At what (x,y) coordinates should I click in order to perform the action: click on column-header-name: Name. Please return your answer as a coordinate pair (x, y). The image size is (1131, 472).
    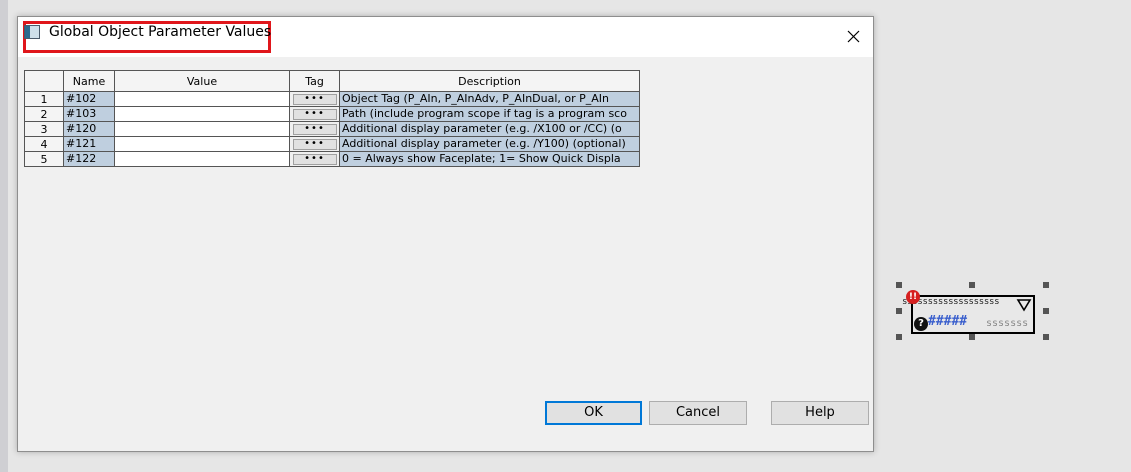
    Looking at the image, I should click on (89, 81).